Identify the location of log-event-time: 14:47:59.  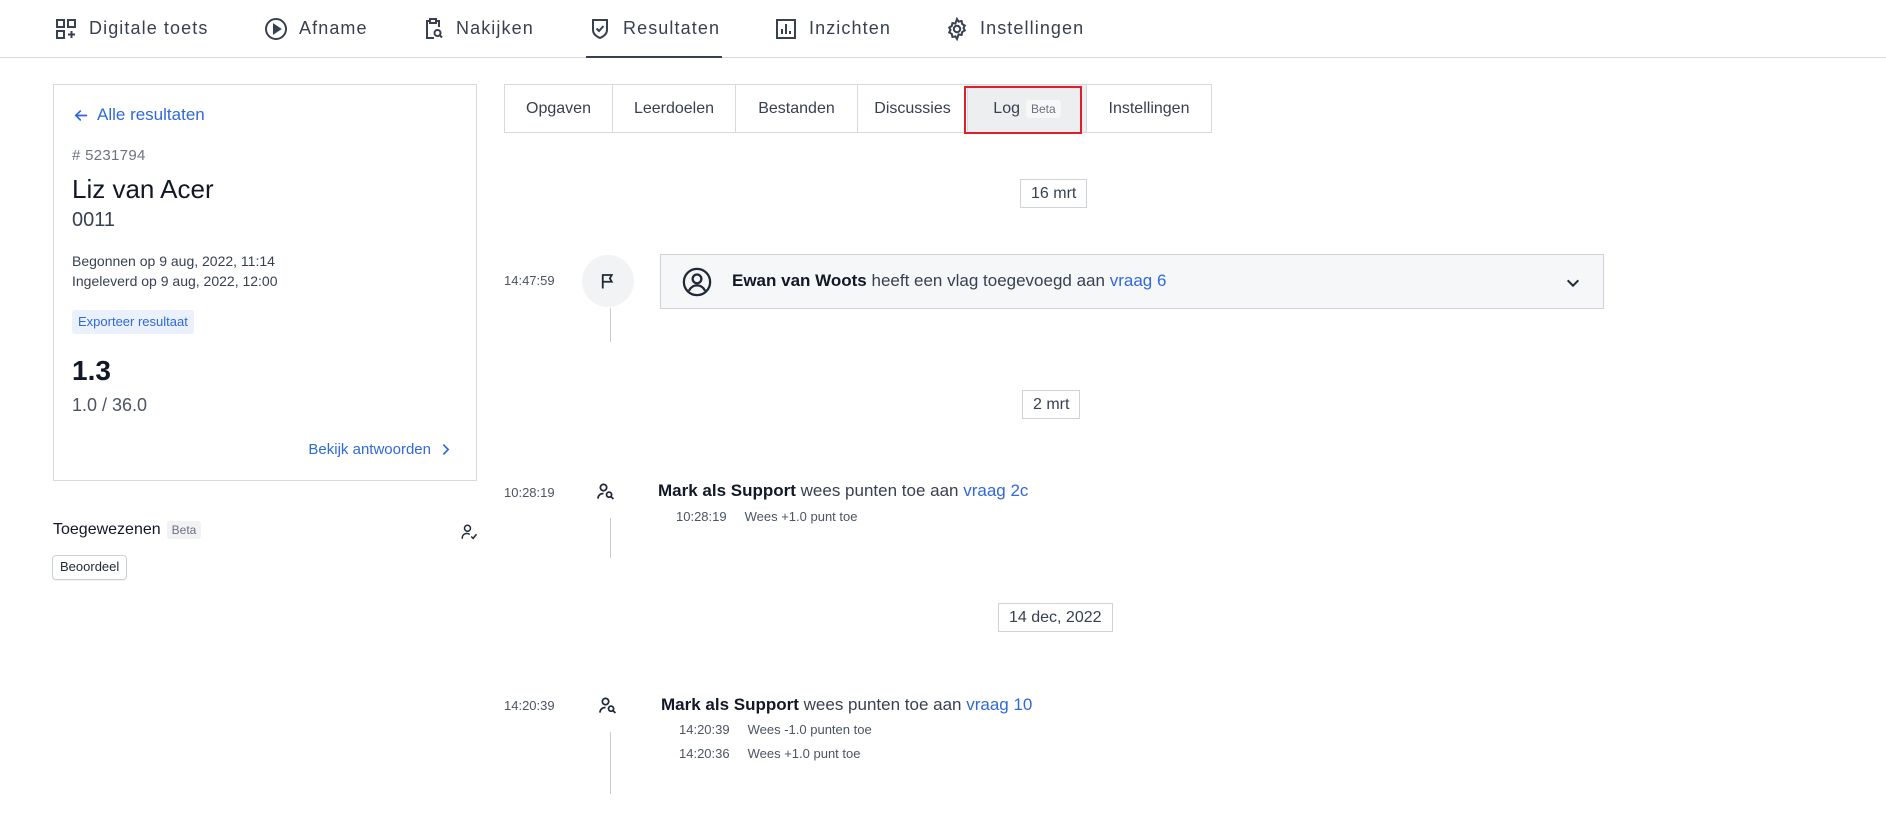
(529, 280).